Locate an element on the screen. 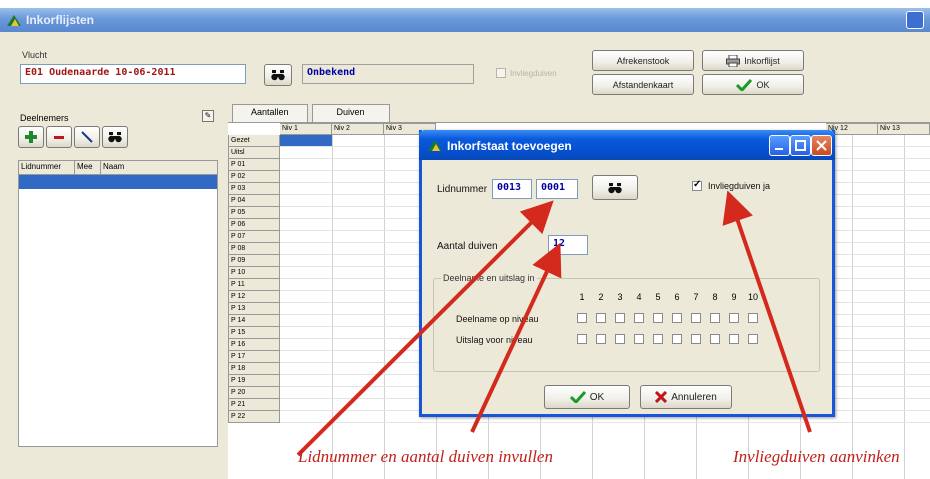 The height and width of the screenshot is (479, 930). flight-field: E01 Oudenaarde 10-06-2011 is located at coordinates (133, 74).